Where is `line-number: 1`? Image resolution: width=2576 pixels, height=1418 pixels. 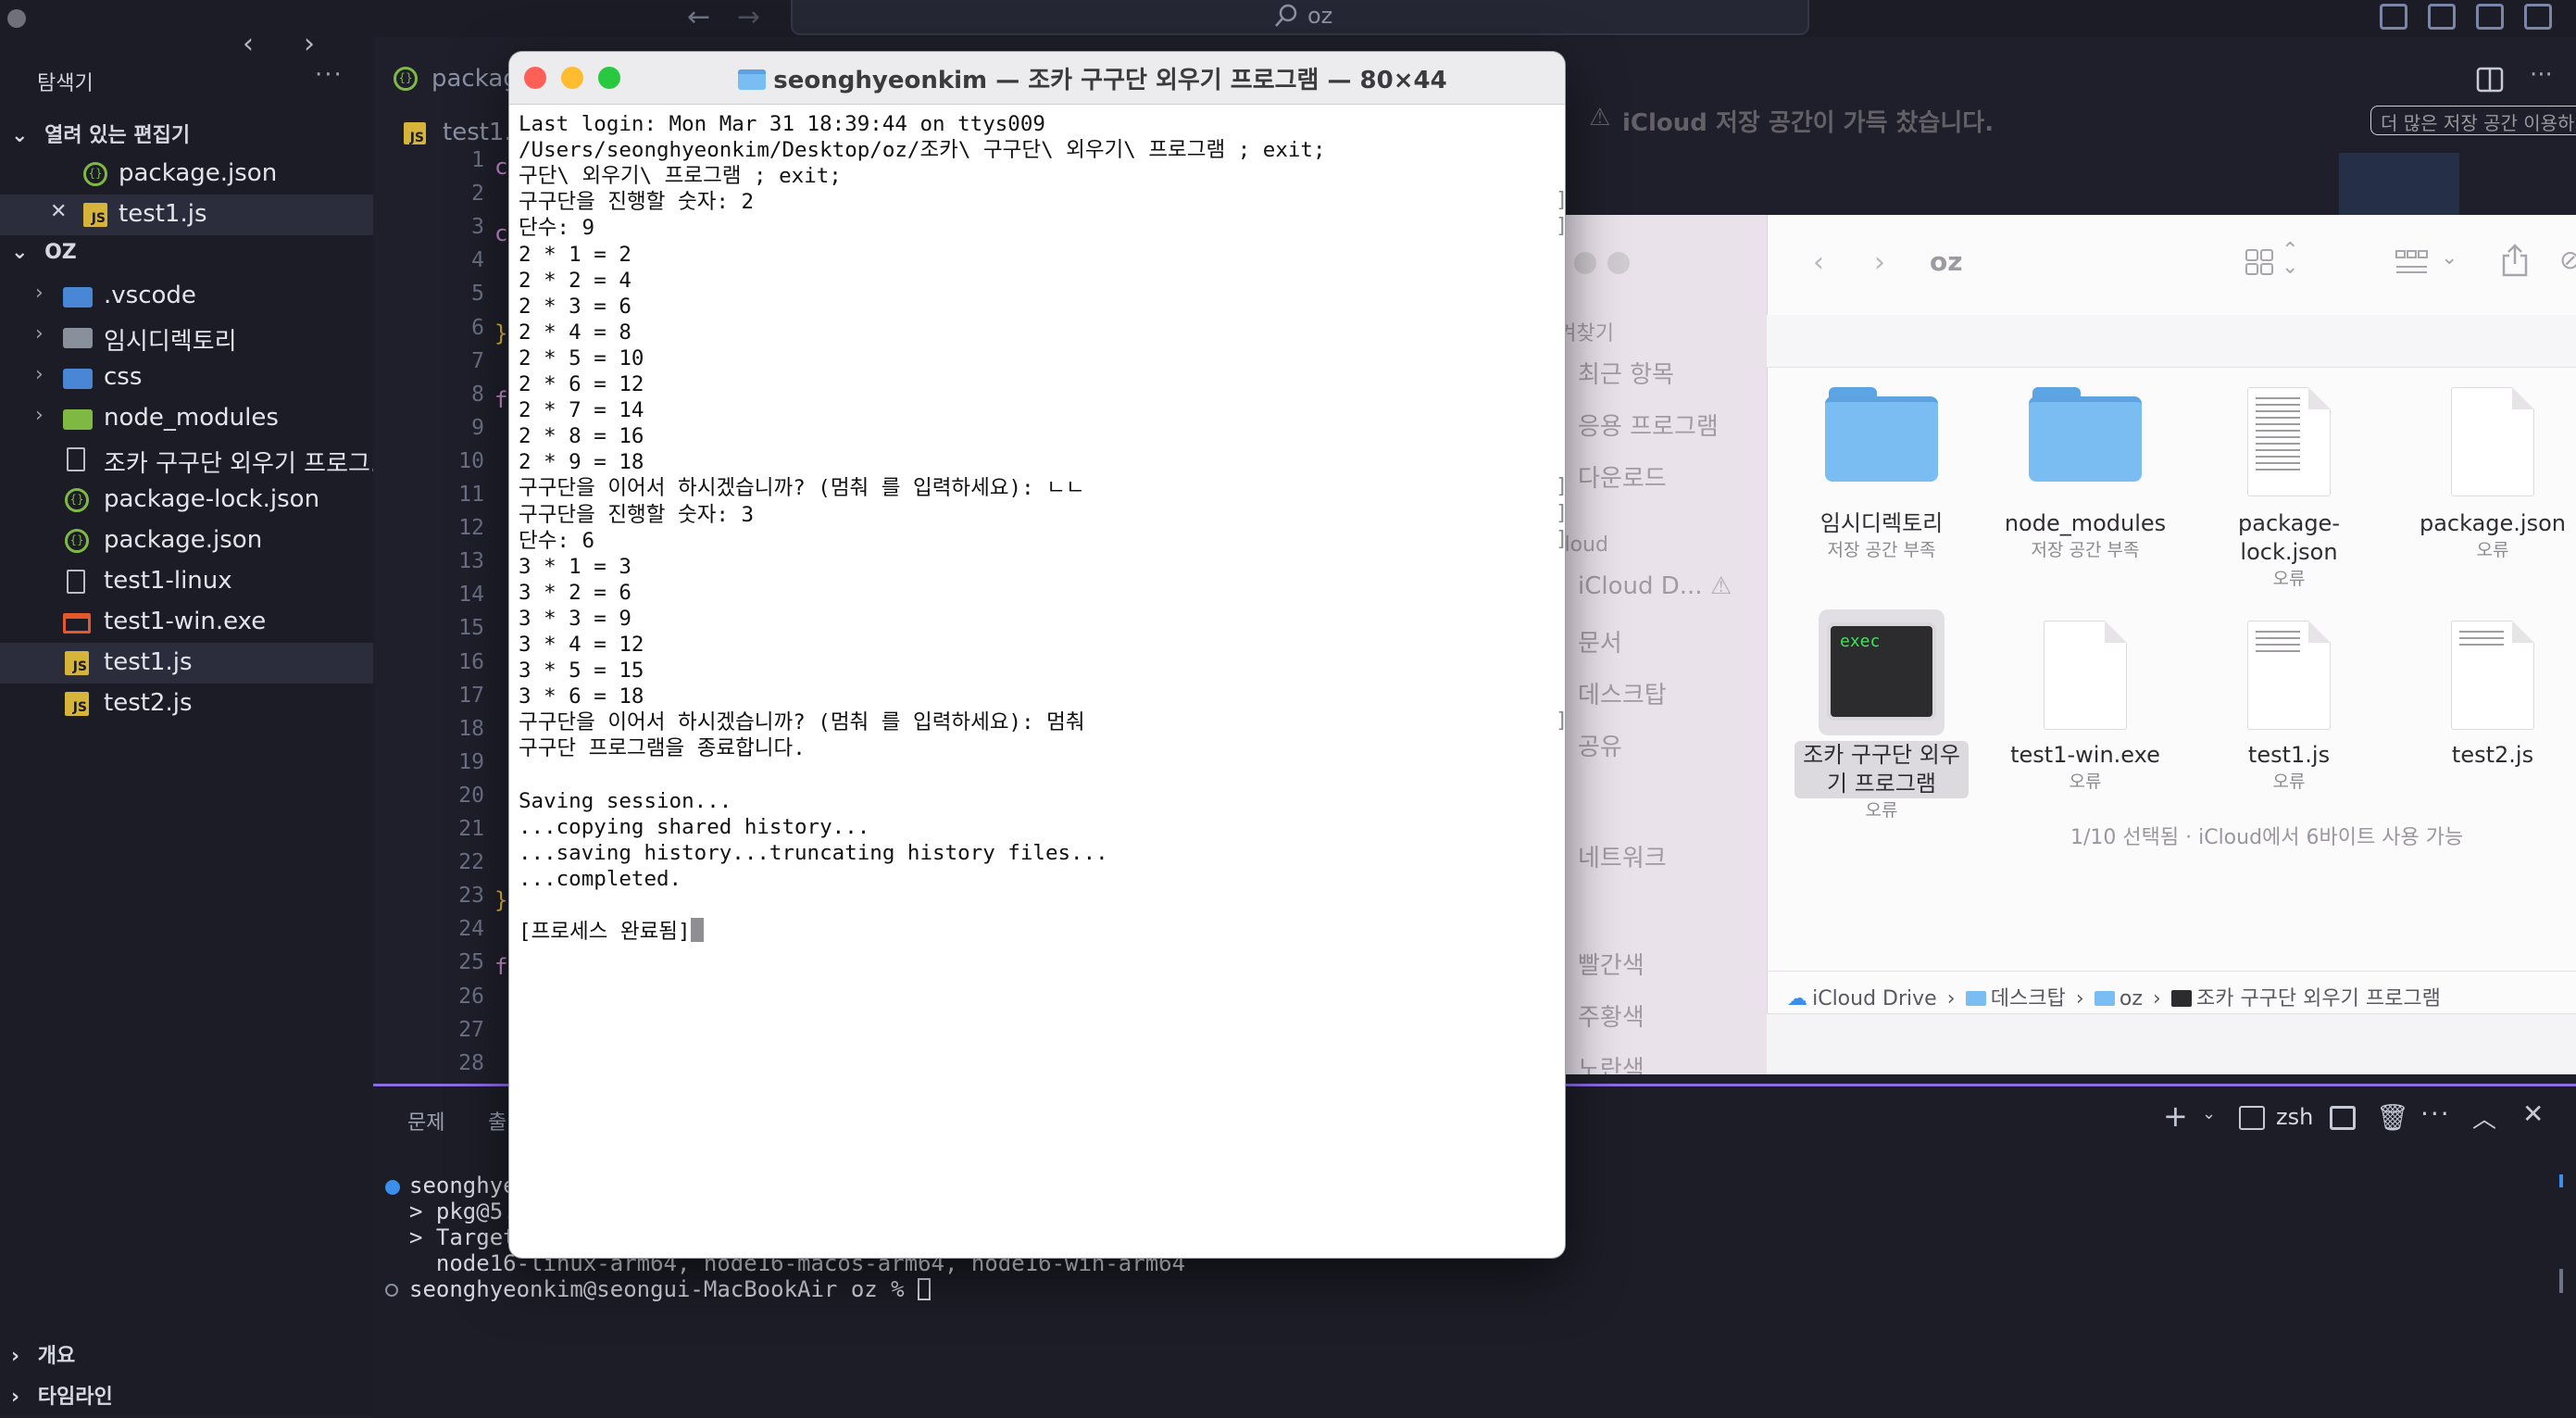
line-number: 1 is located at coordinates (478, 160).